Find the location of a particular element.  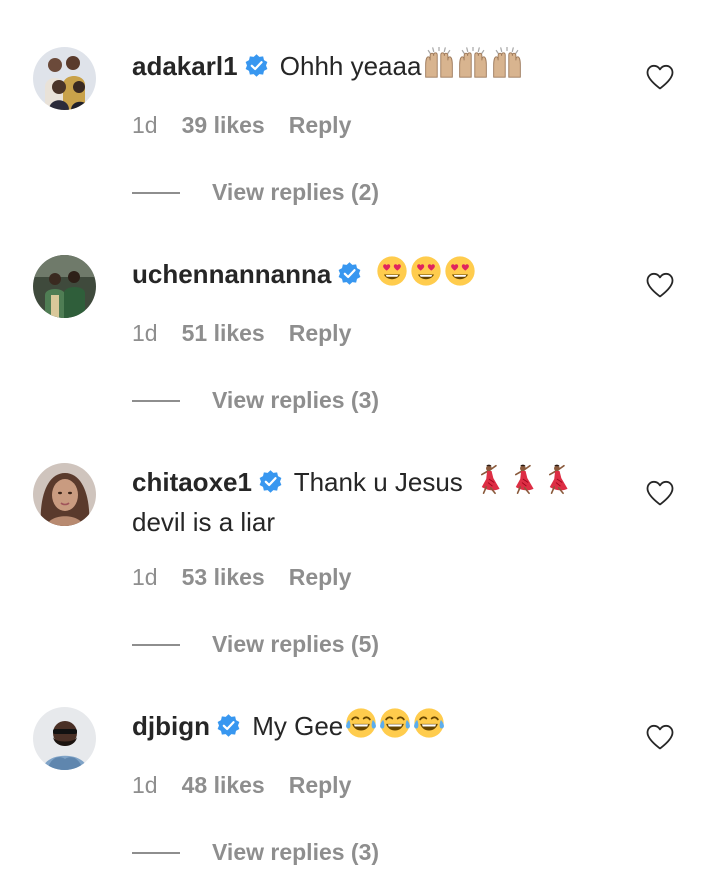

view-replies-label: View replies (2) is located at coordinates (296, 192).